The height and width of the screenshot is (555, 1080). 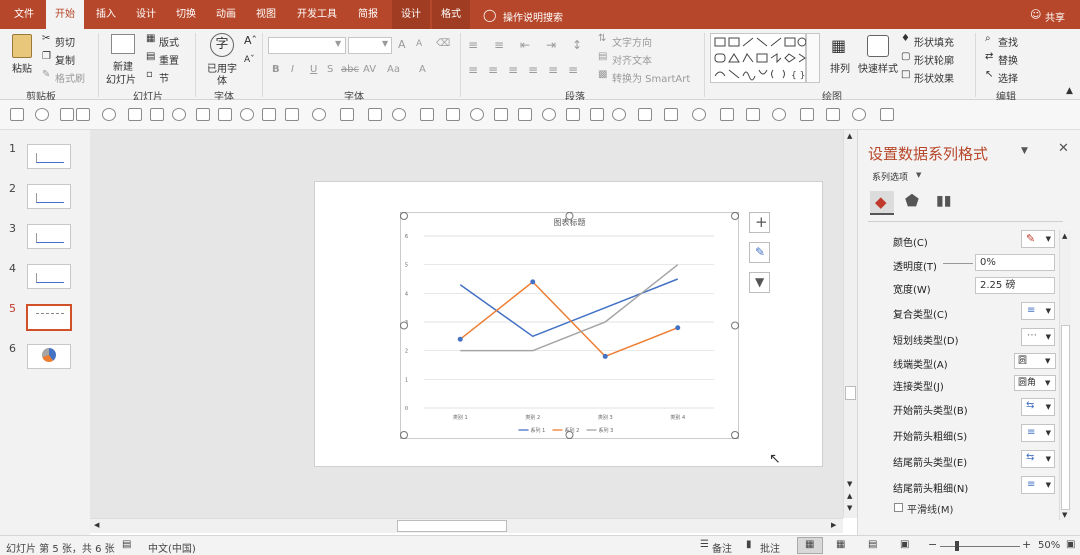 I want to click on comments-button: 批注, so click(x=770, y=547).